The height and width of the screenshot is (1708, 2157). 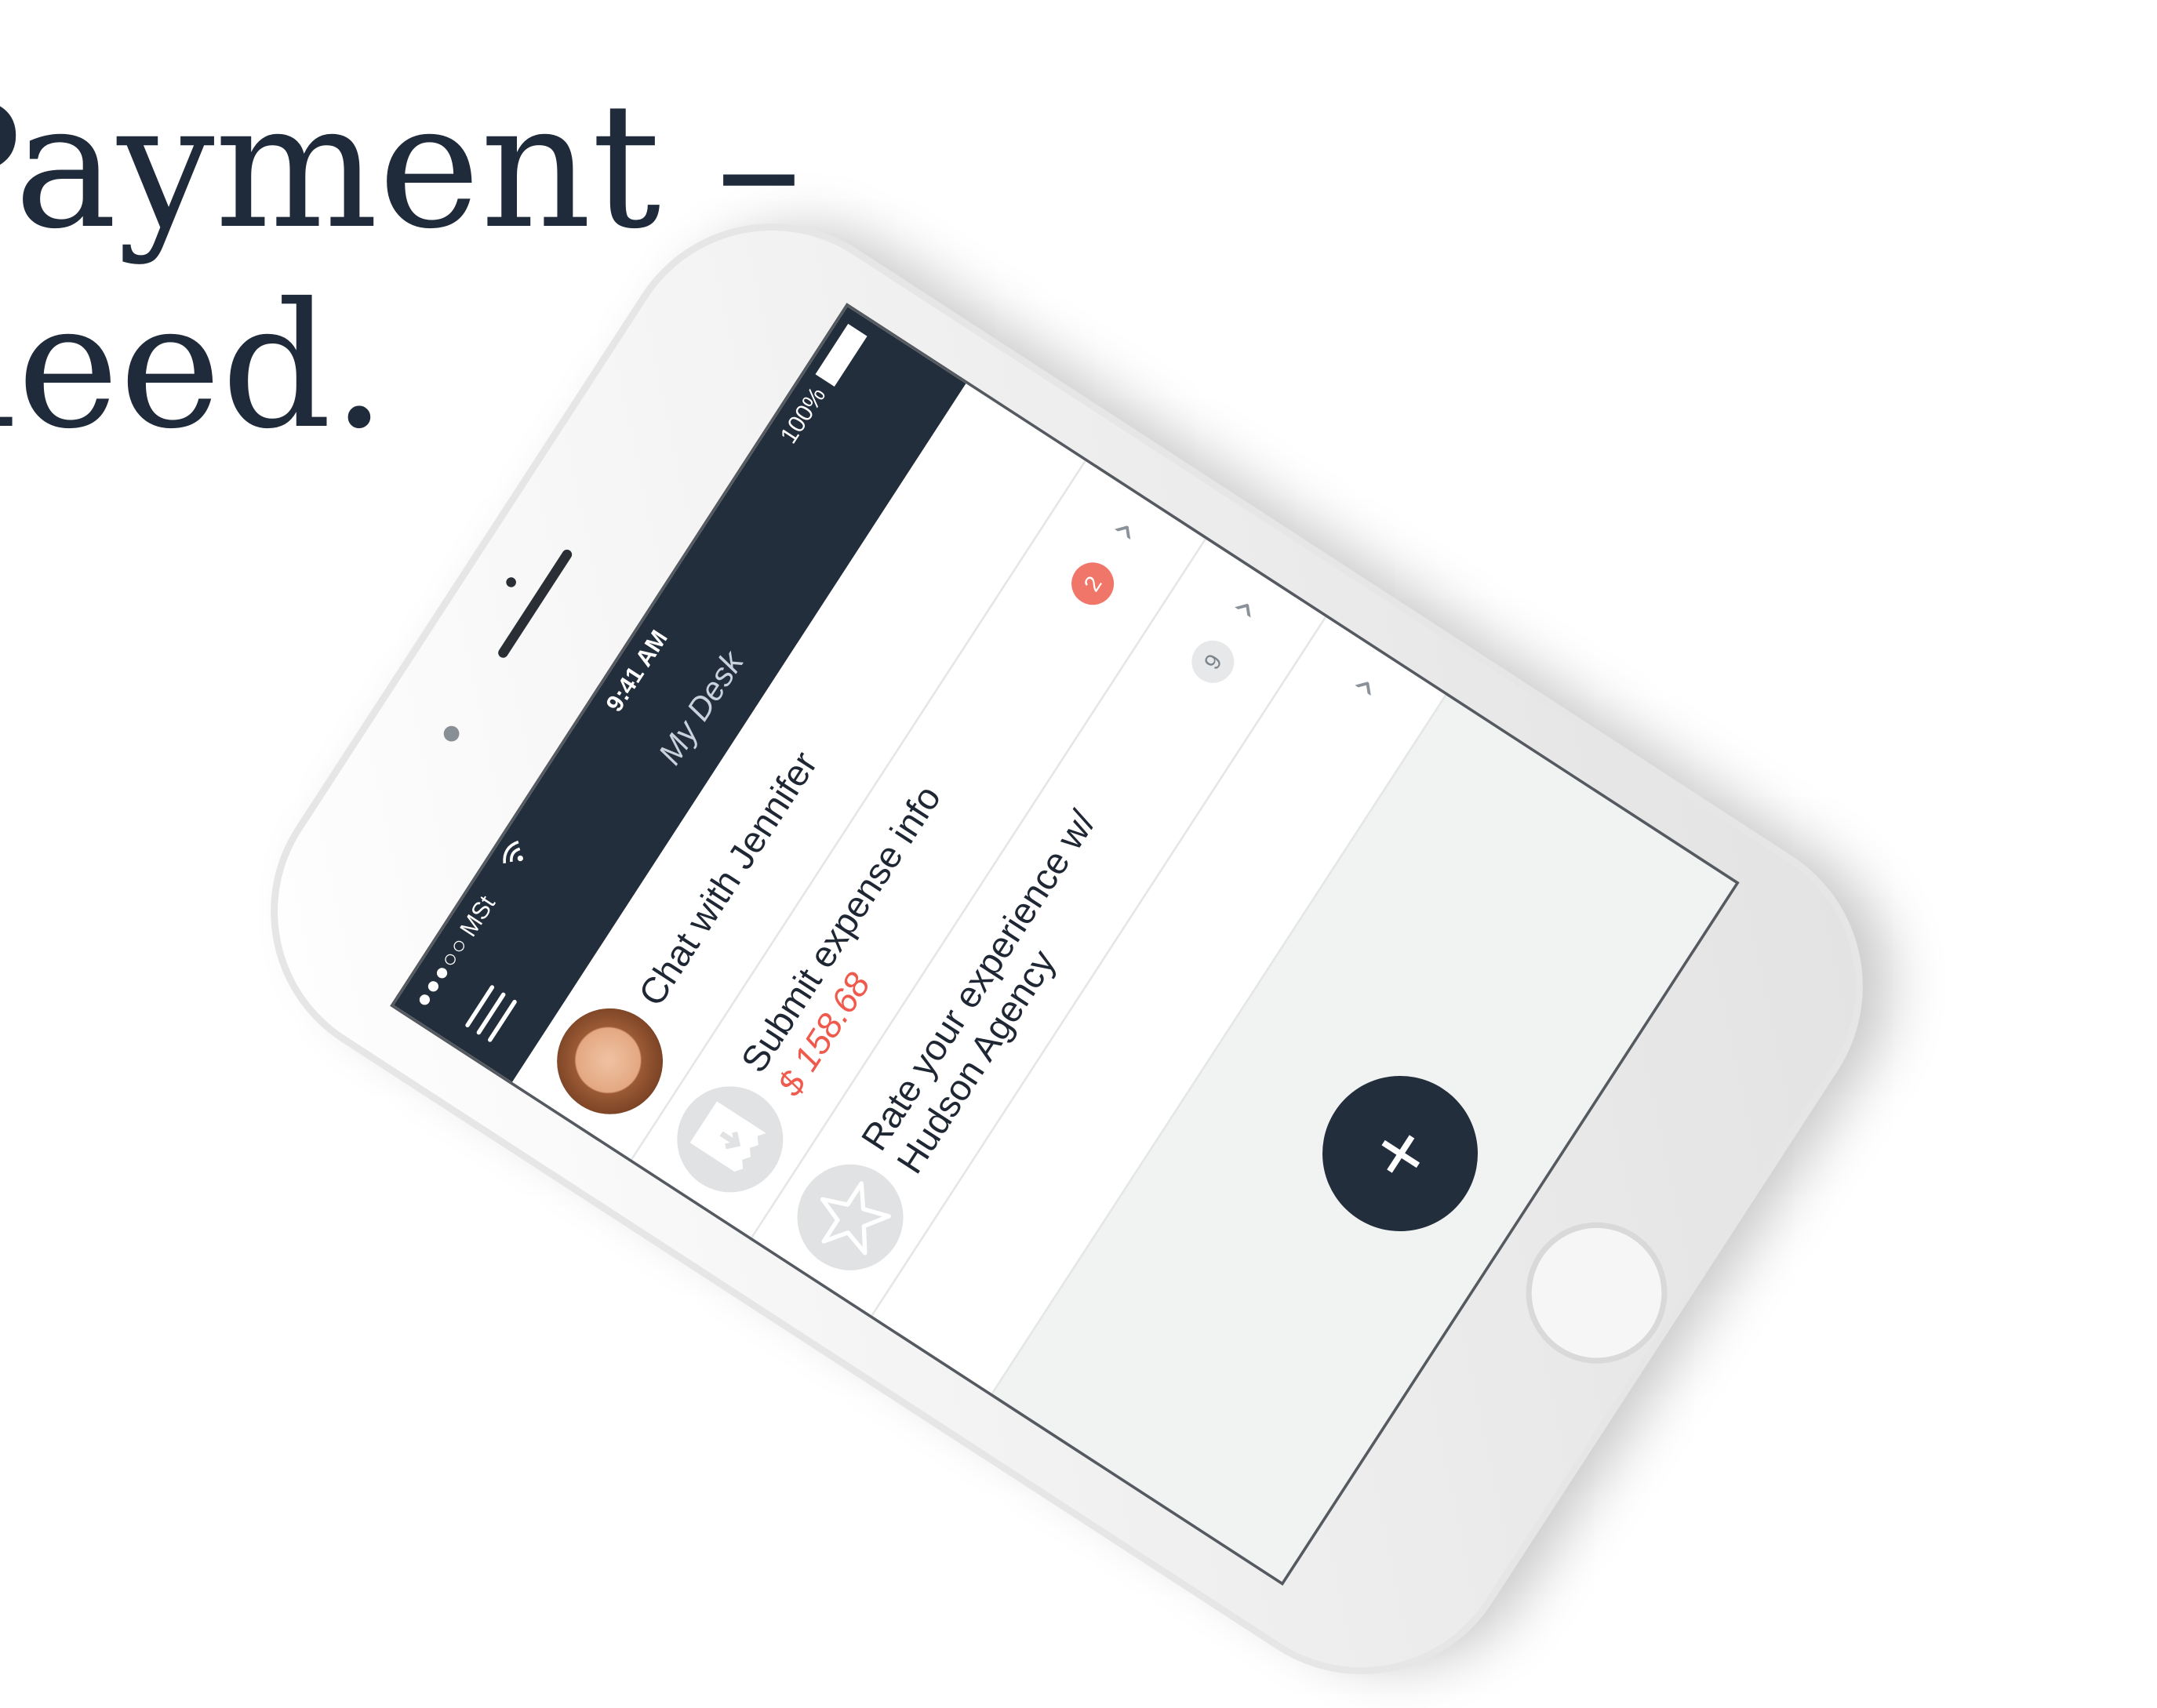 I want to click on wifi-icon, so click(x=517, y=856).